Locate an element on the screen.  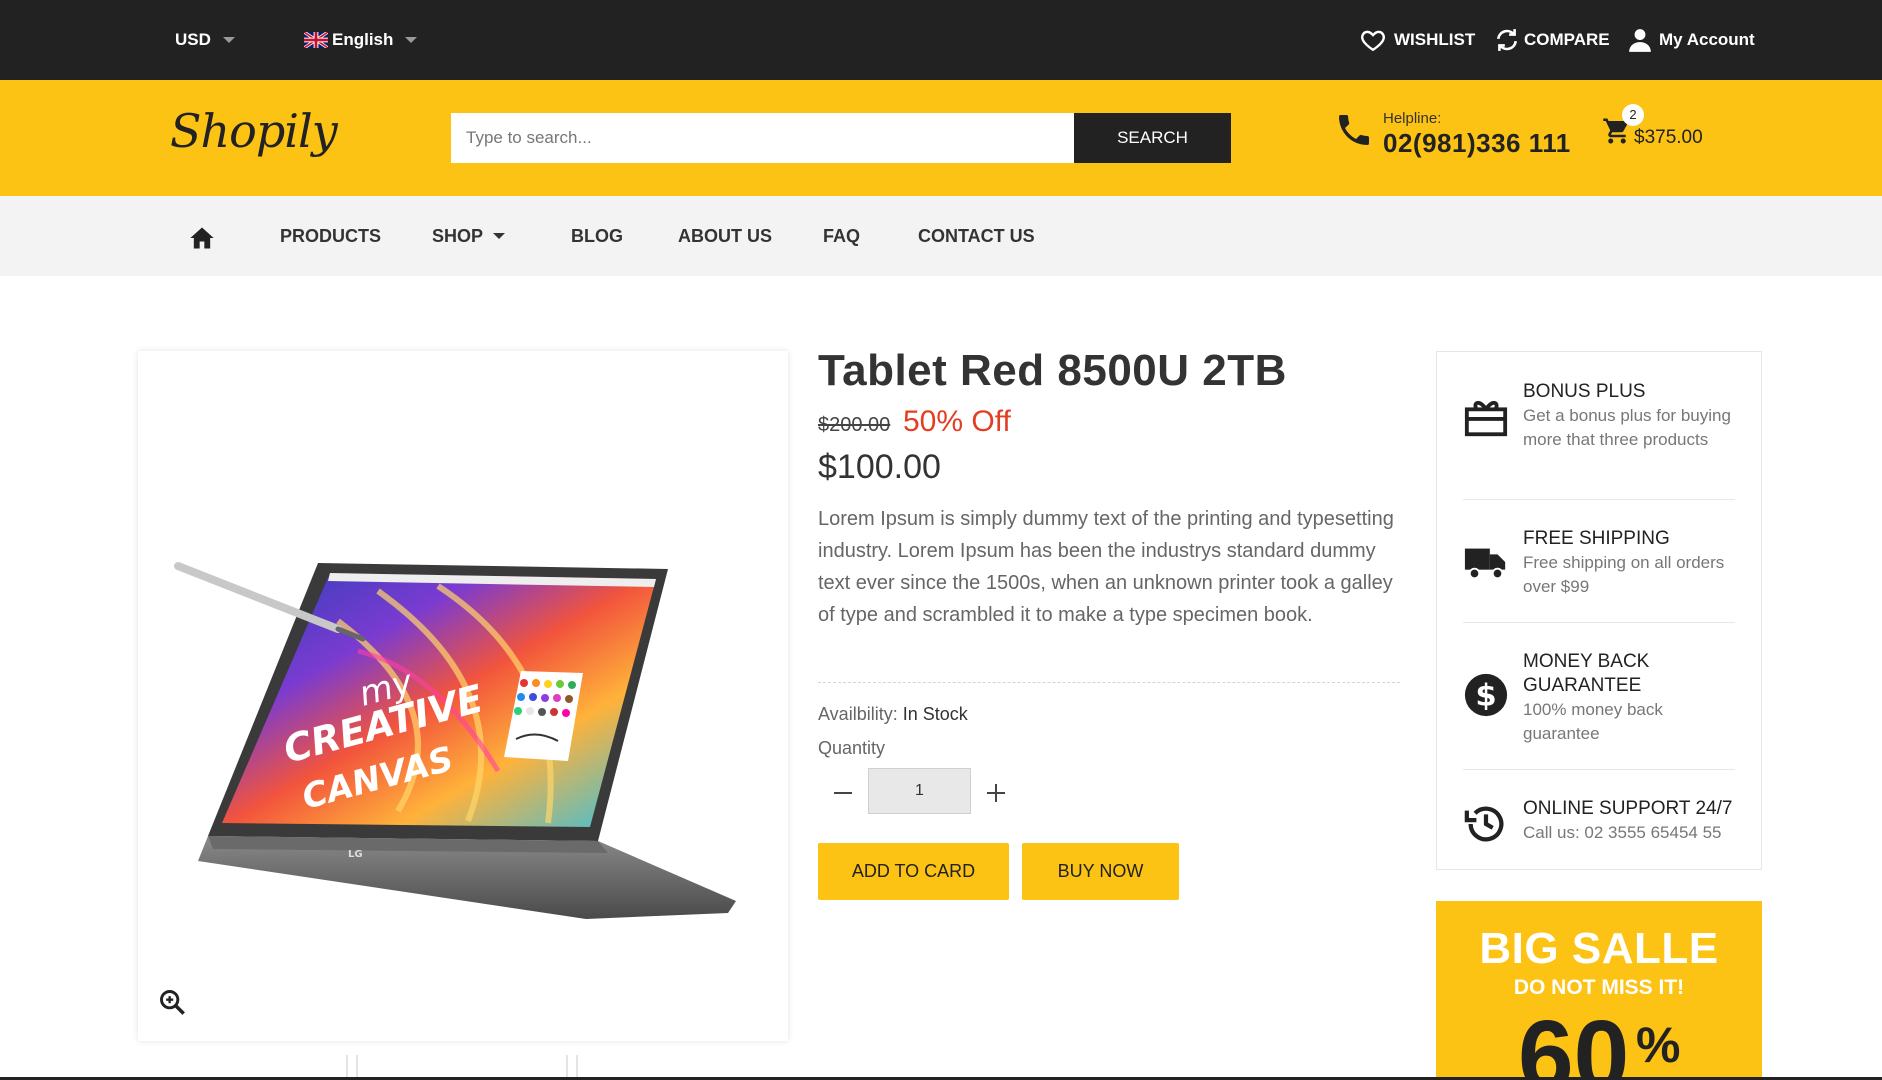
feature-title: FREE SHIPPING is located at coordinates (1596, 538).